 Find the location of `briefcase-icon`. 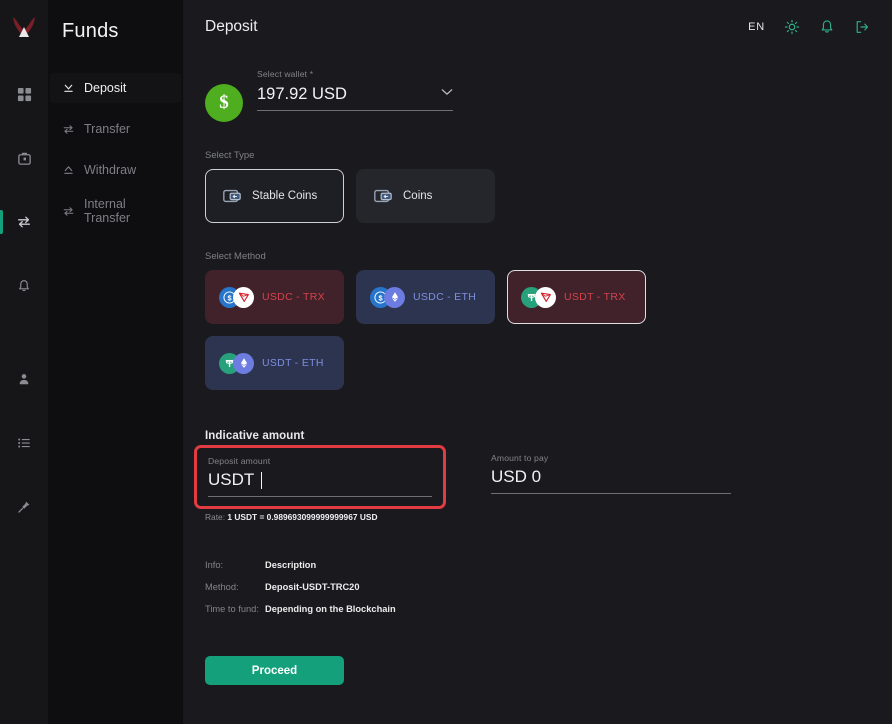

briefcase-icon is located at coordinates (24, 158).